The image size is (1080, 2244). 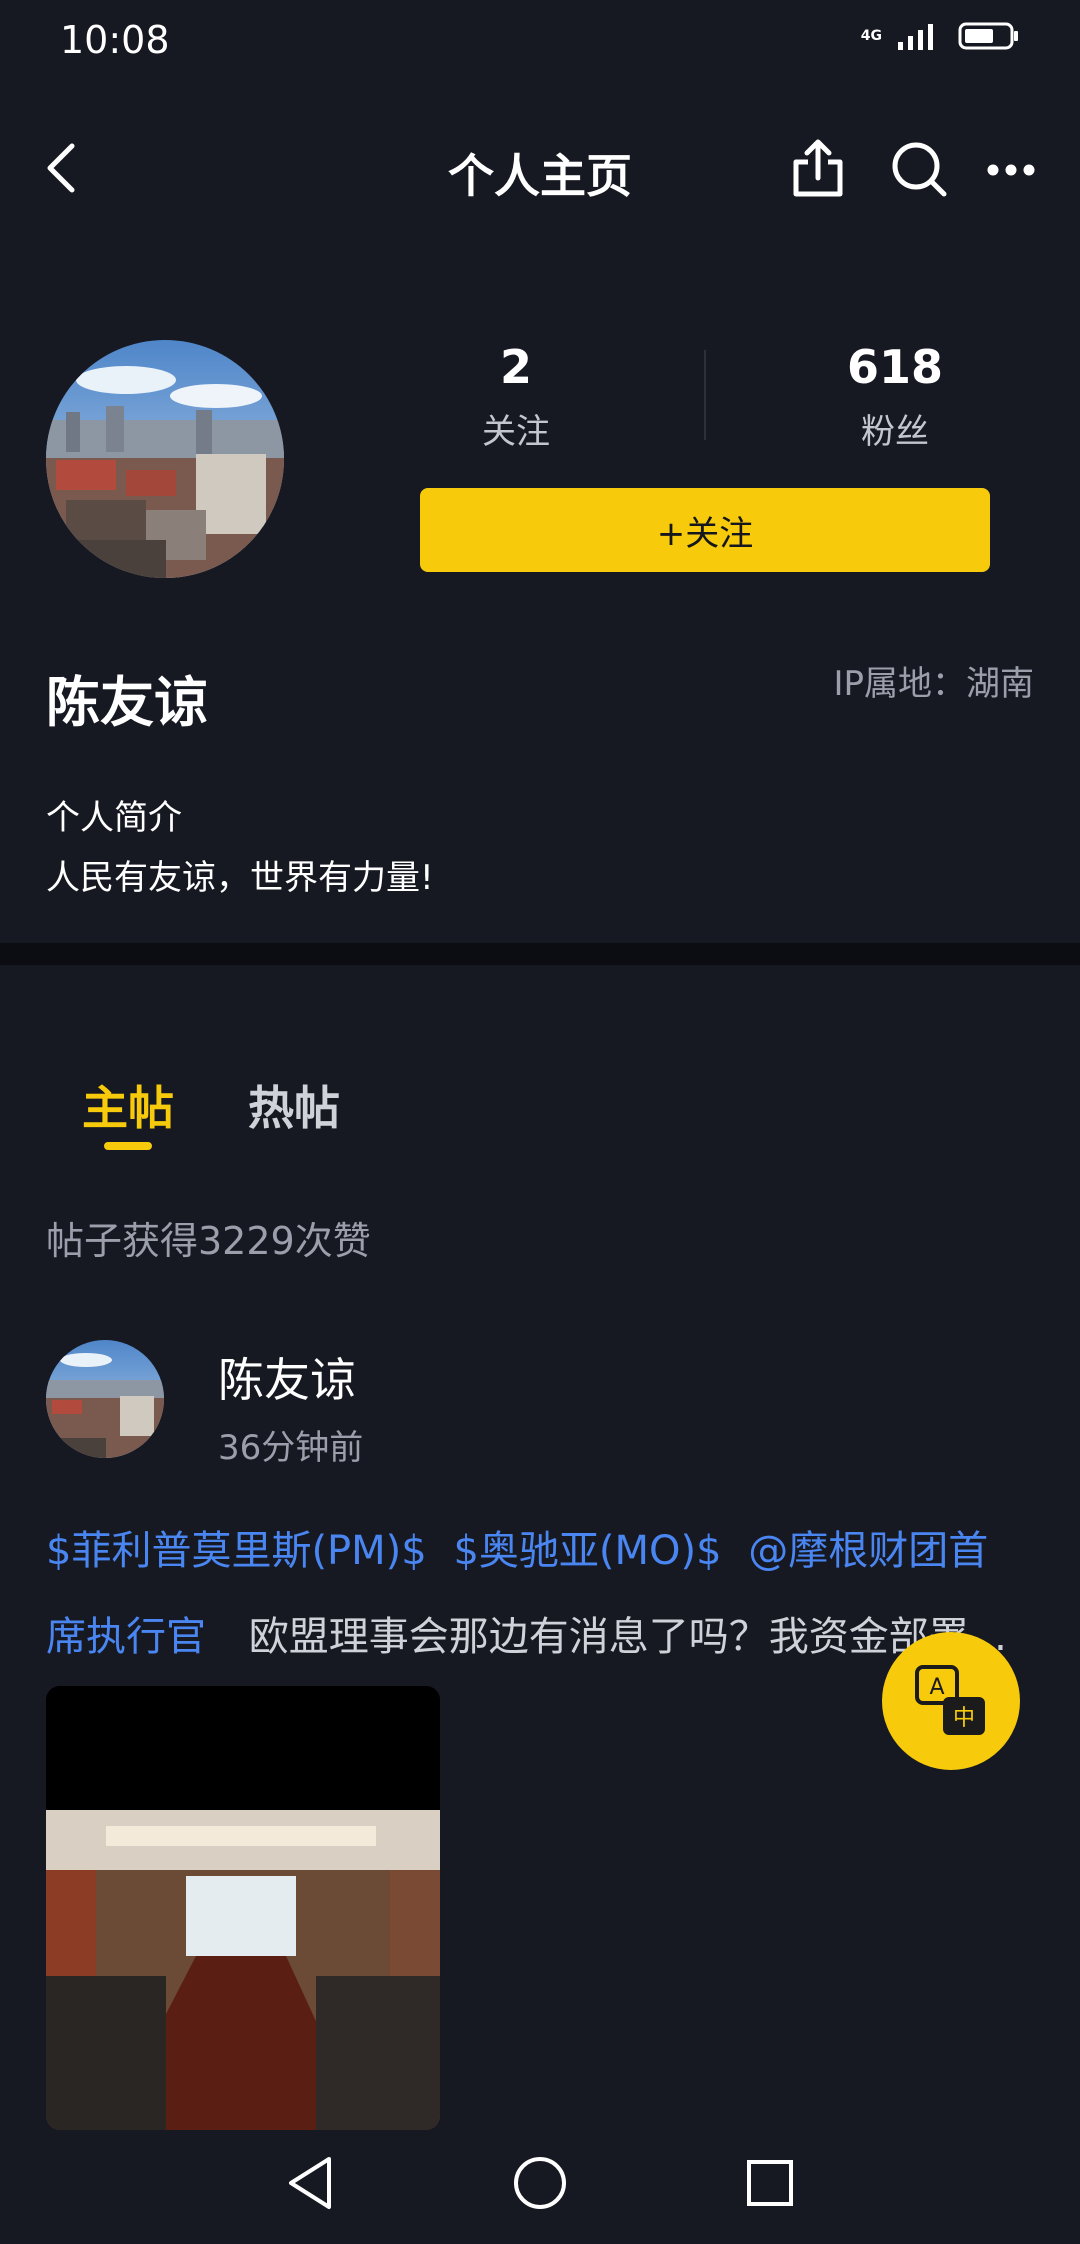 I want to click on stock-tag: $奥驰亚(MO)$, so click(x=587, y=1551).